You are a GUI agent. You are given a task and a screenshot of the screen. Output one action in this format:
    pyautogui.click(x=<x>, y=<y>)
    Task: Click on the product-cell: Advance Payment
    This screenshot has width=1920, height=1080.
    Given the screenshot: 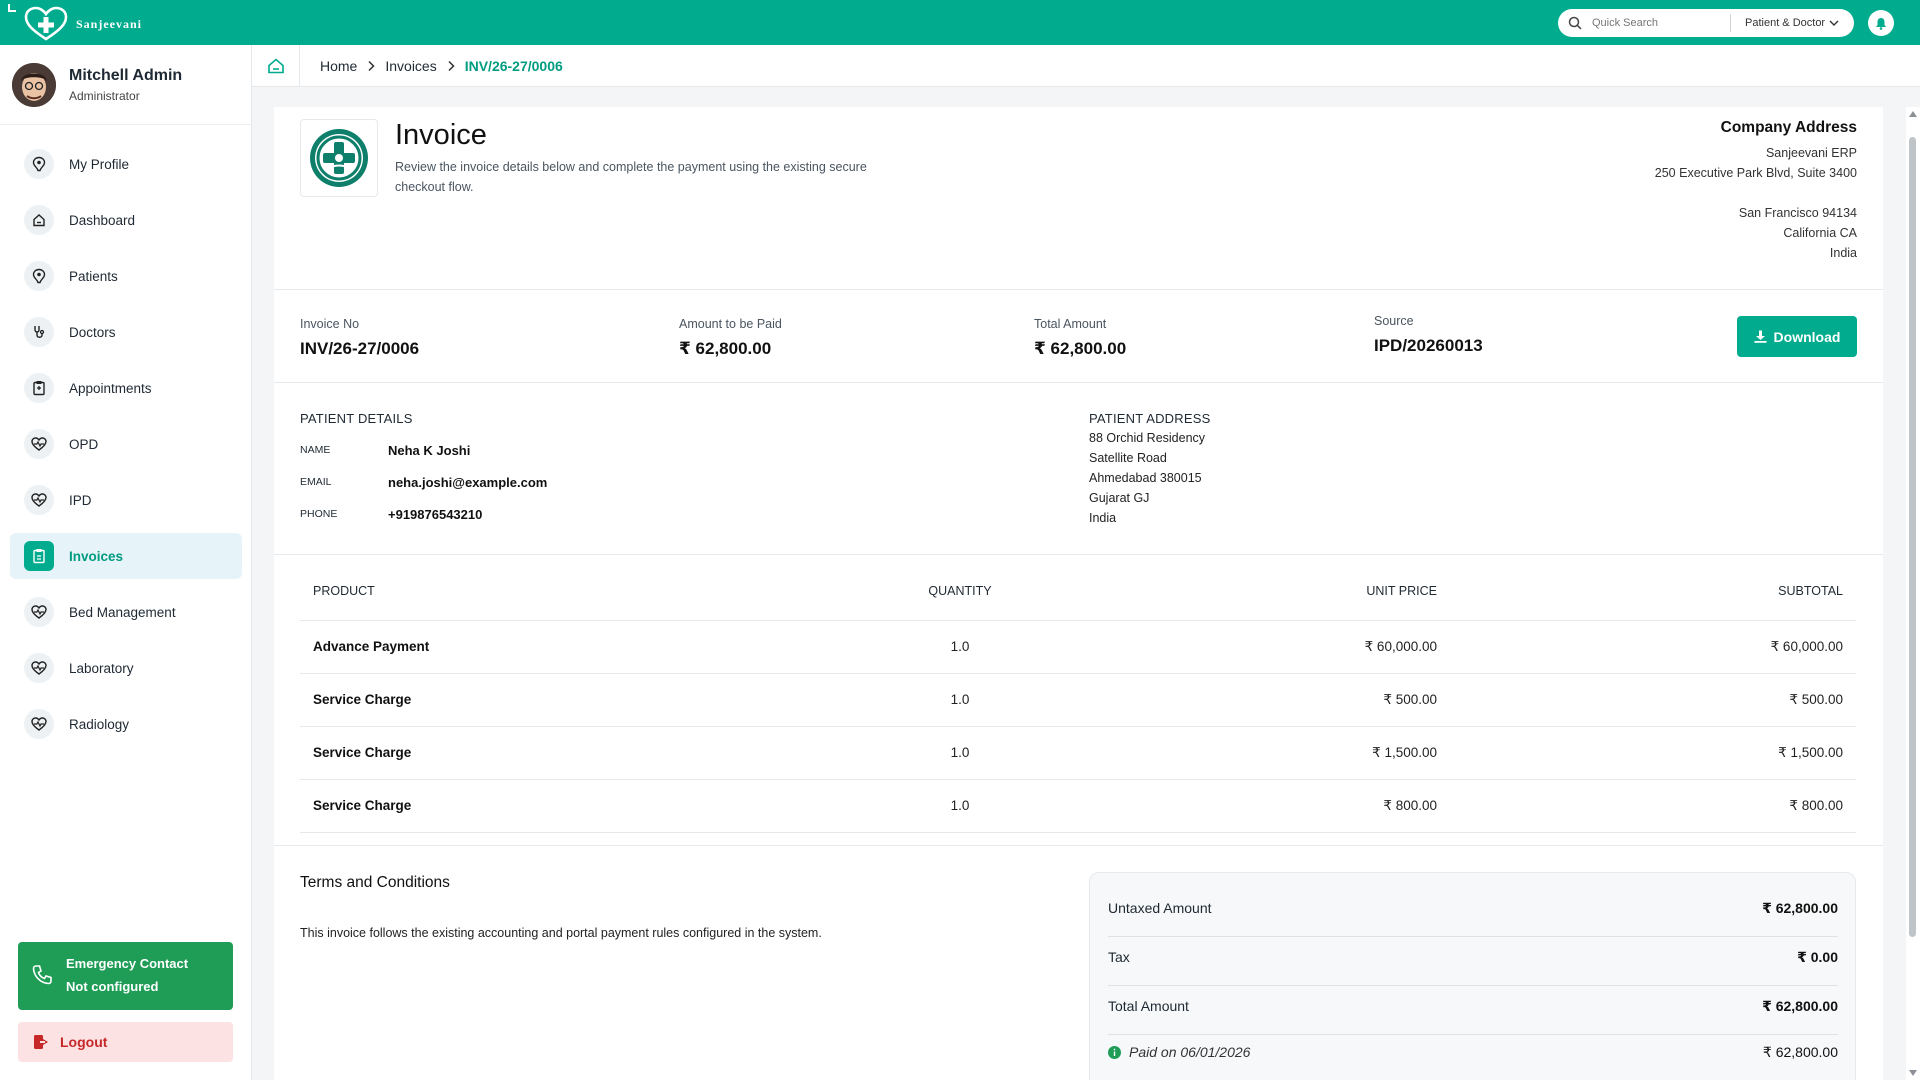 What is the action you would take?
    pyautogui.click(x=580, y=647)
    